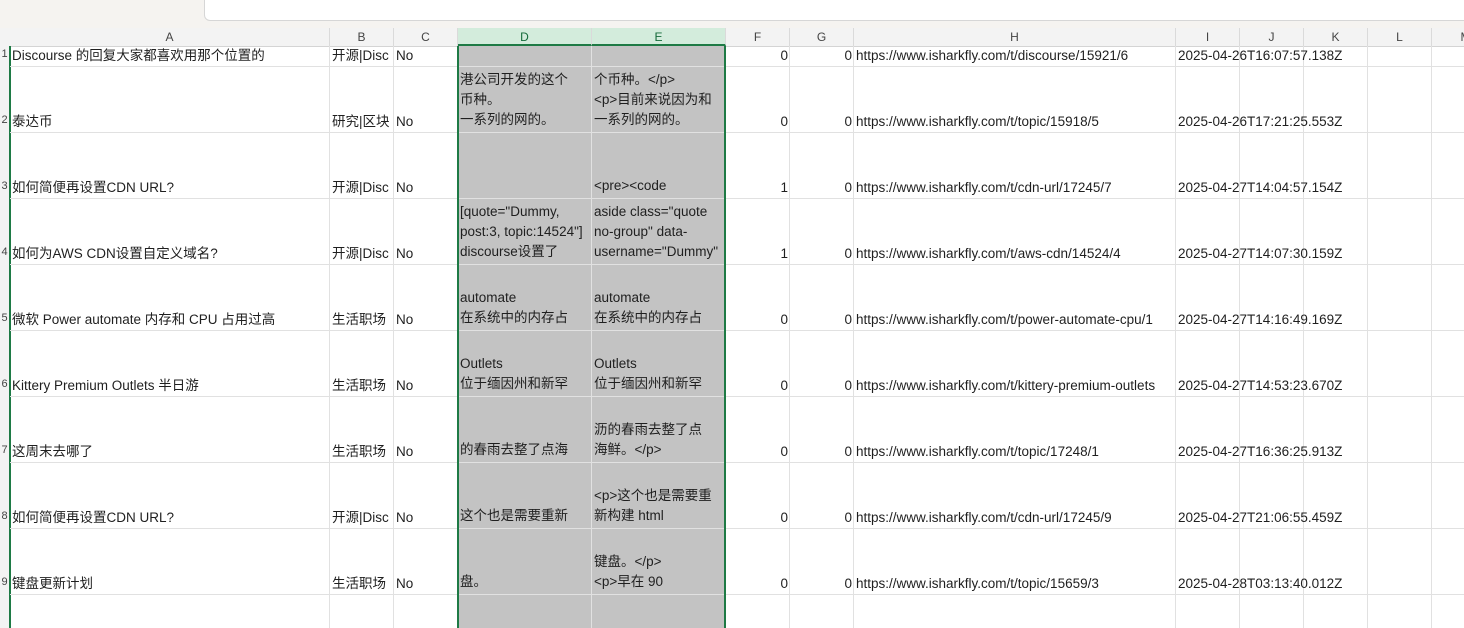 This screenshot has width=1464, height=628. I want to click on column-header-j: J, so click(1272, 37).